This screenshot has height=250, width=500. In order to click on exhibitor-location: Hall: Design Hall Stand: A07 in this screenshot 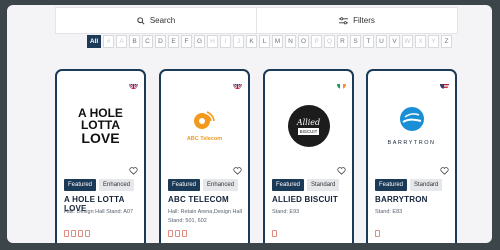, I will do `click(99, 212)`.